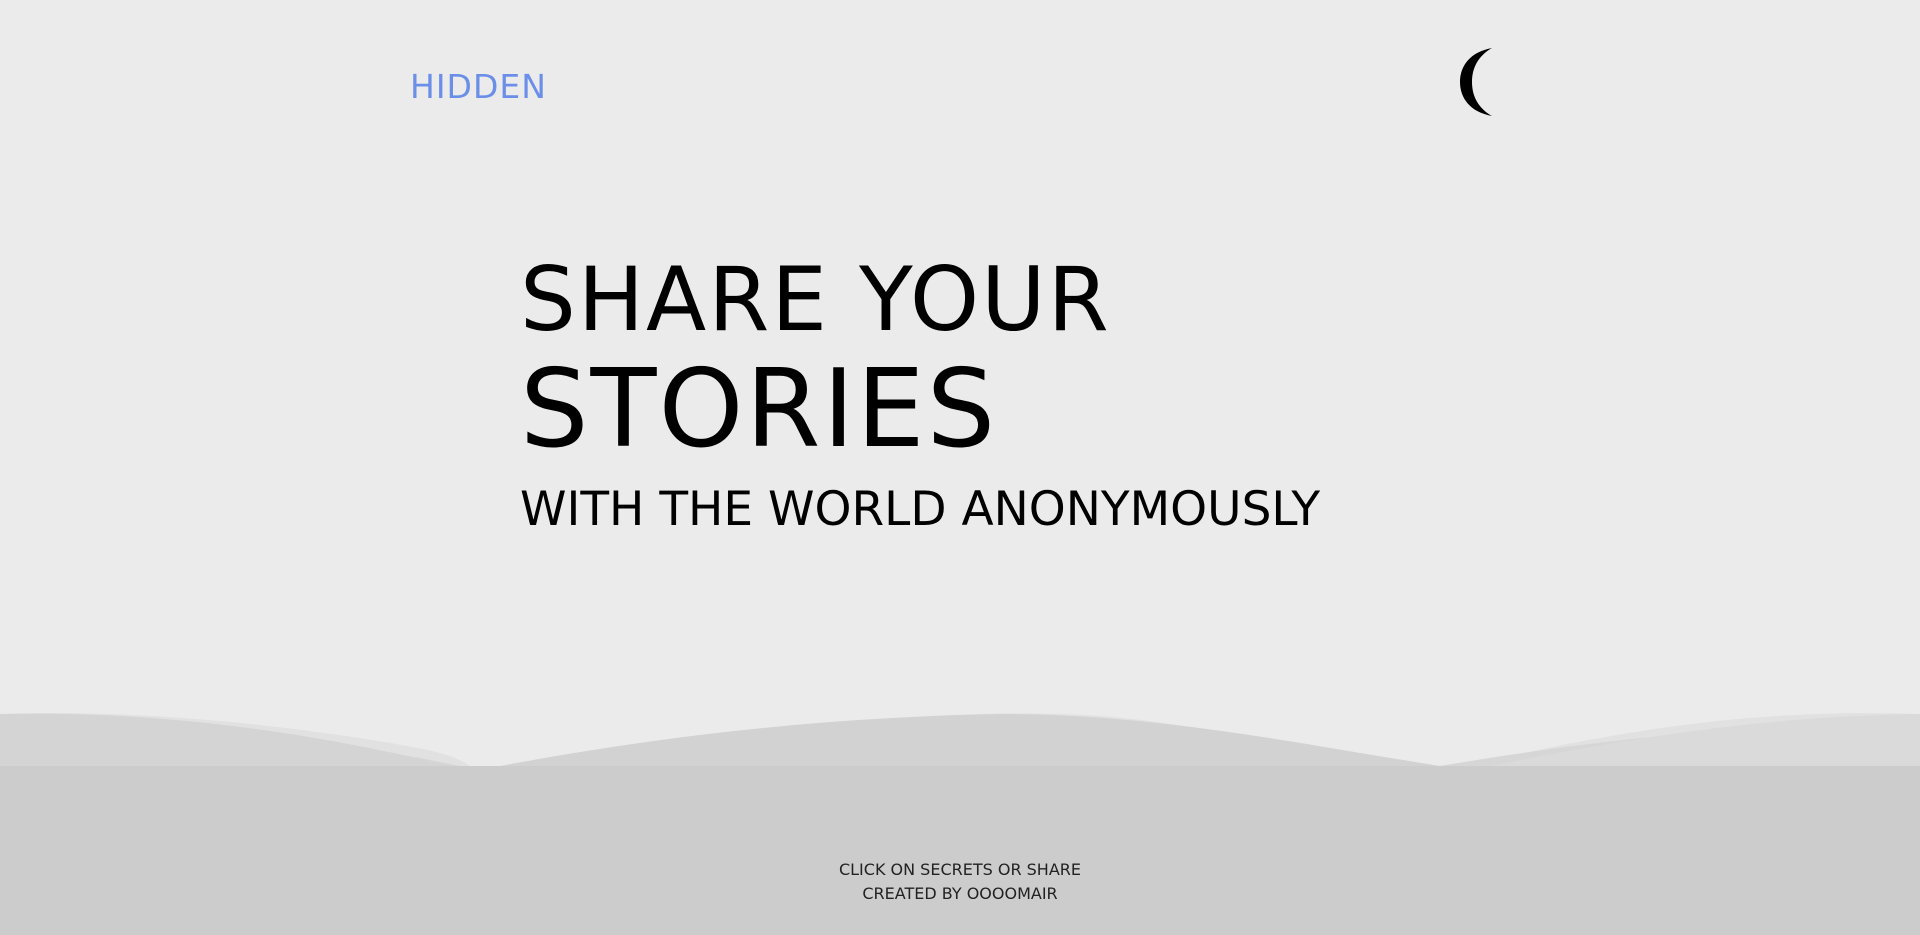 The width and height of the screenshot is (1920, 935). What do you see at coordinates (478, 86) in the screenshot?
I see `logo-link: HIDDEN` at bounding box center [478, 86].